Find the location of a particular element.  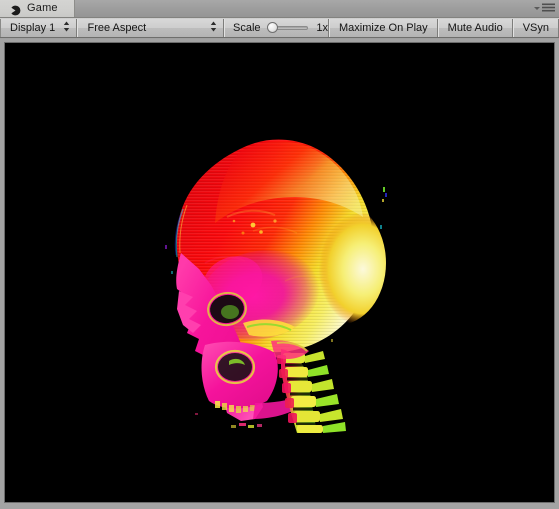

panel-options-button is located at coordinates (546, 8).